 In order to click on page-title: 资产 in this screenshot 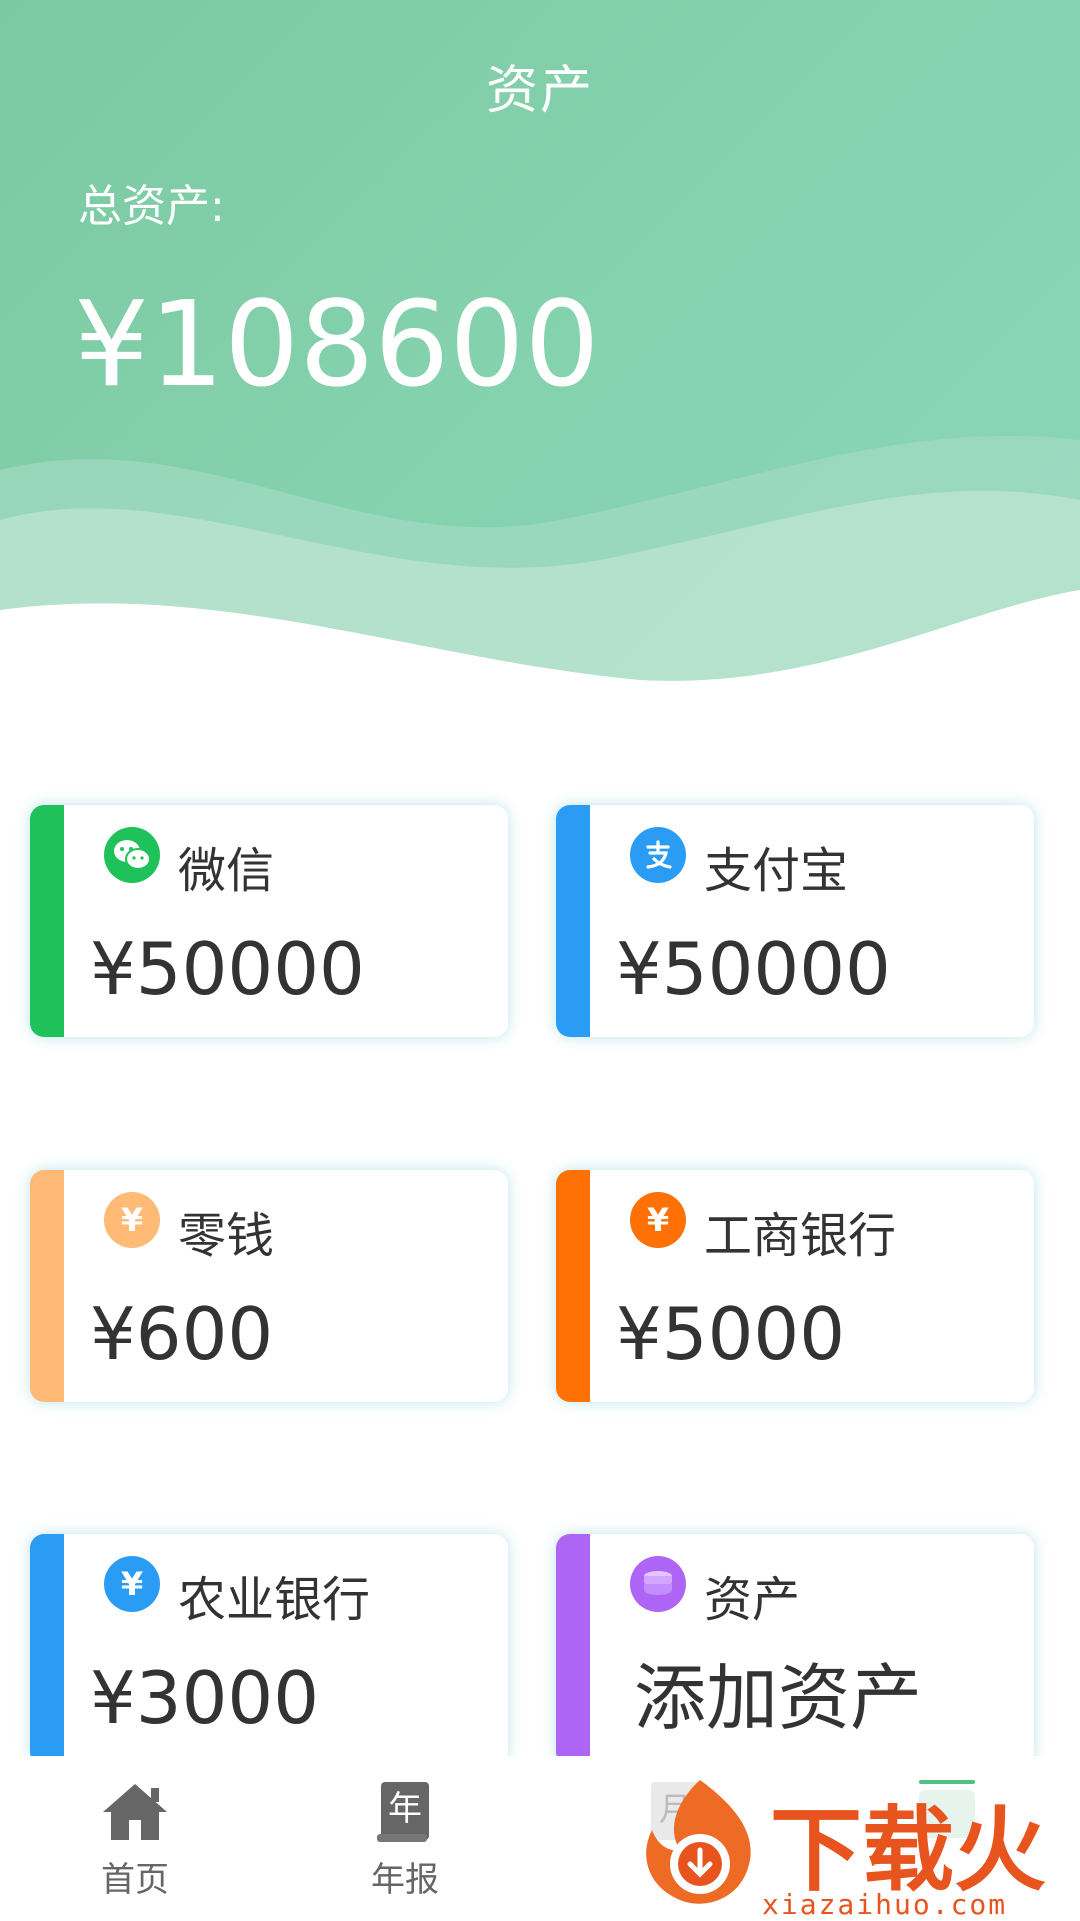, I will do `click(539, 91)`.